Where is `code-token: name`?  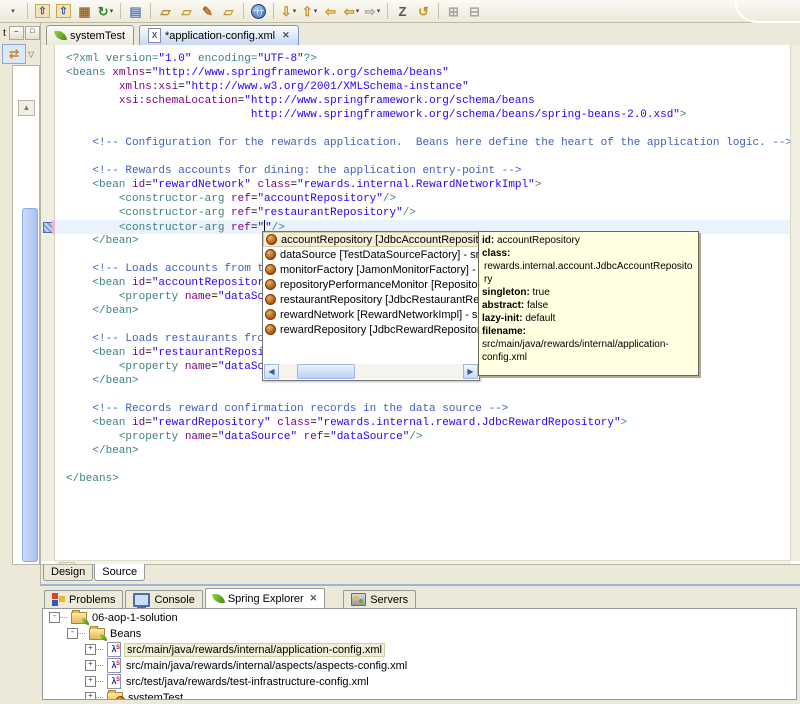 code-token: name is located at coordinates (198, 367).